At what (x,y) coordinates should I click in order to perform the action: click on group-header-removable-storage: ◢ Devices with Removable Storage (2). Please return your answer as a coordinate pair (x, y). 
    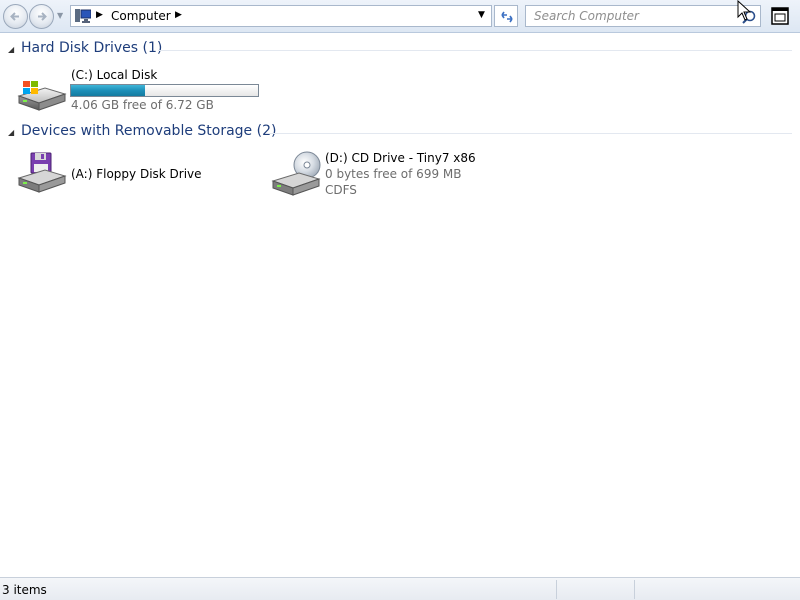
    Looking at the image, I should click on (400, 133).